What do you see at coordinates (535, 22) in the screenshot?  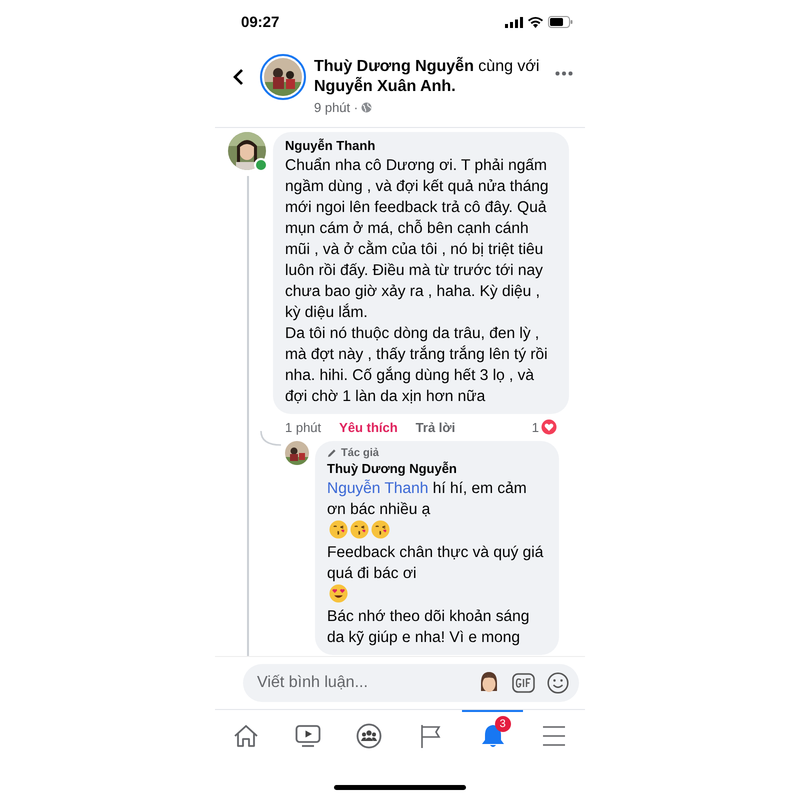 I see `wifi-icon` at bounding box center [535, 22].